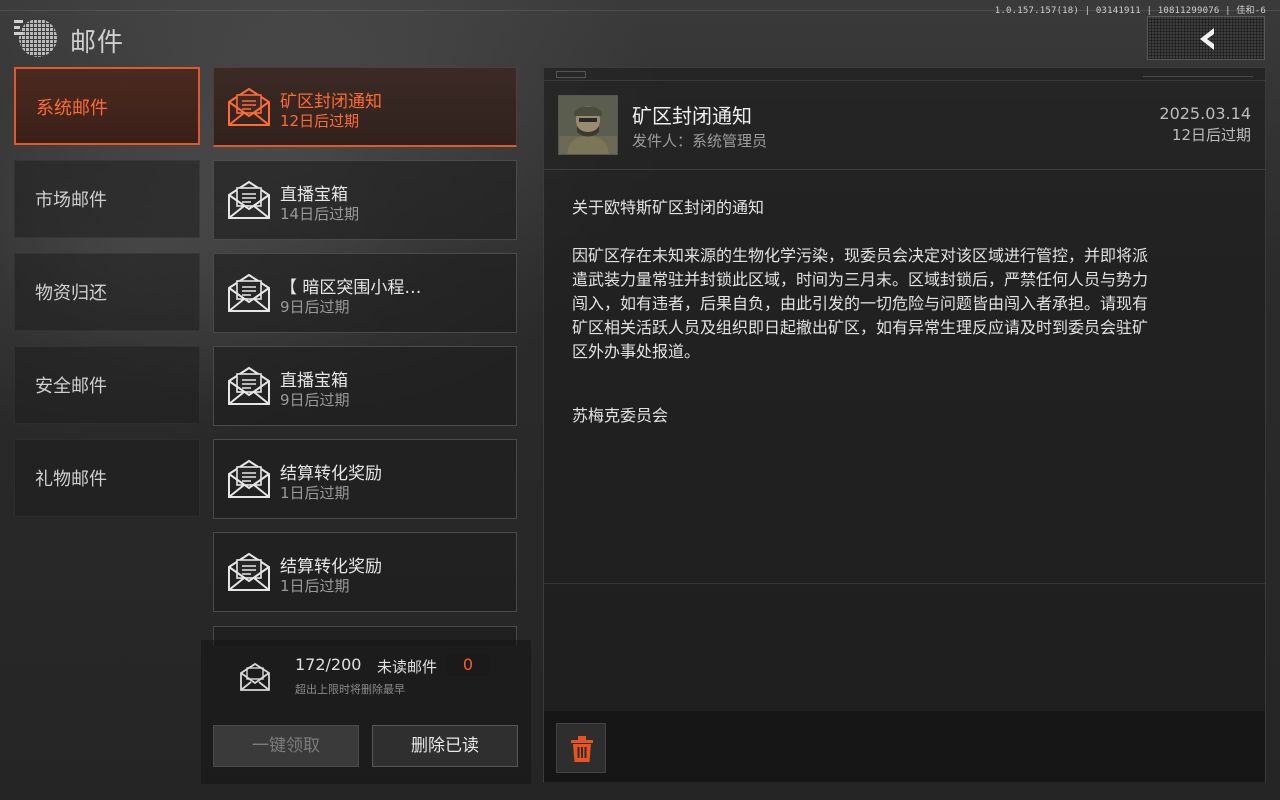  Describe the element at coordinates (620, 415) in the screenshot. I see `body-signature: 苏梅克委员会` at that location.